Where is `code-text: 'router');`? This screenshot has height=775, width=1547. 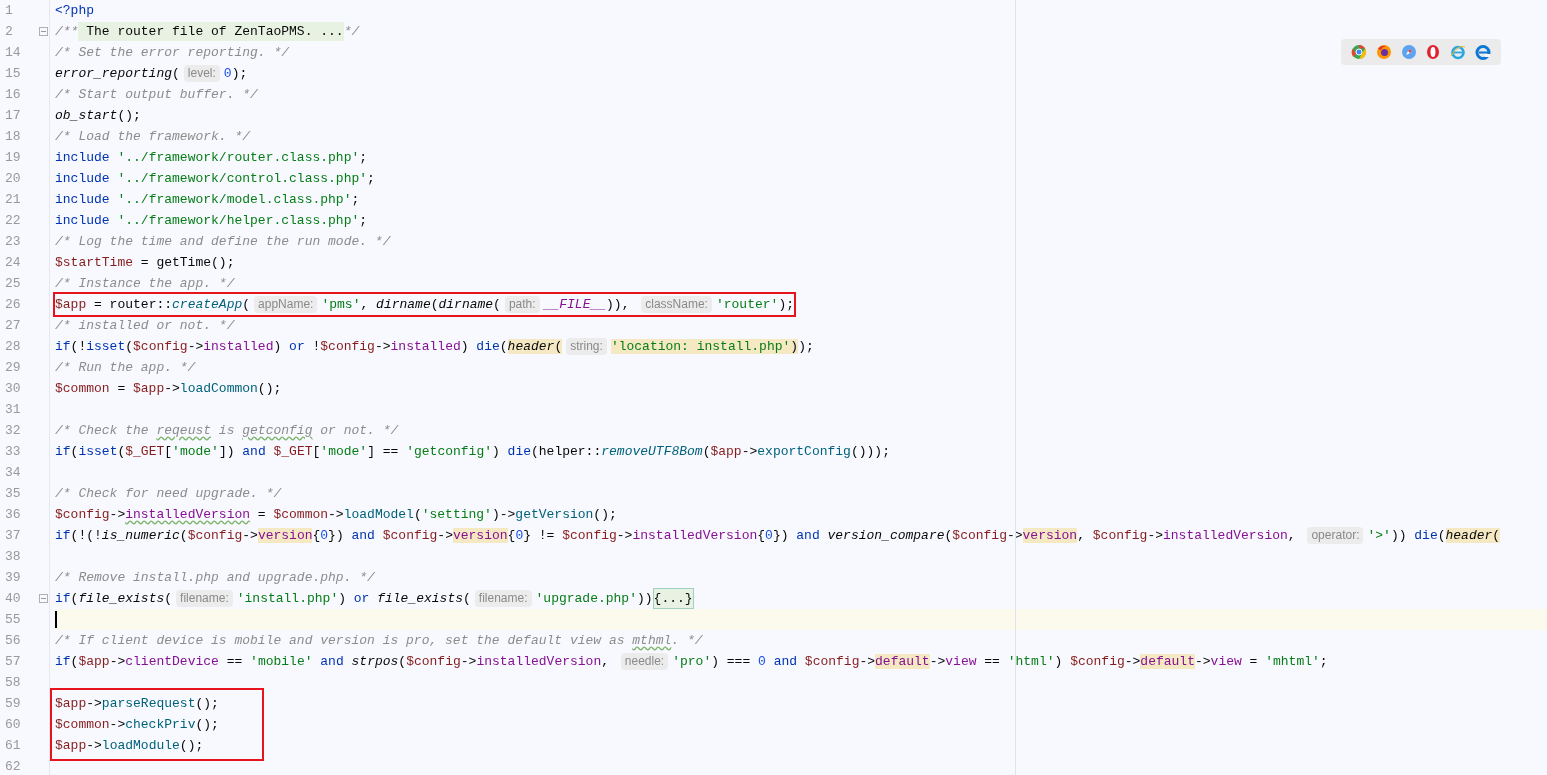
code-text: 'router'); is located at coordinates (754, 304).